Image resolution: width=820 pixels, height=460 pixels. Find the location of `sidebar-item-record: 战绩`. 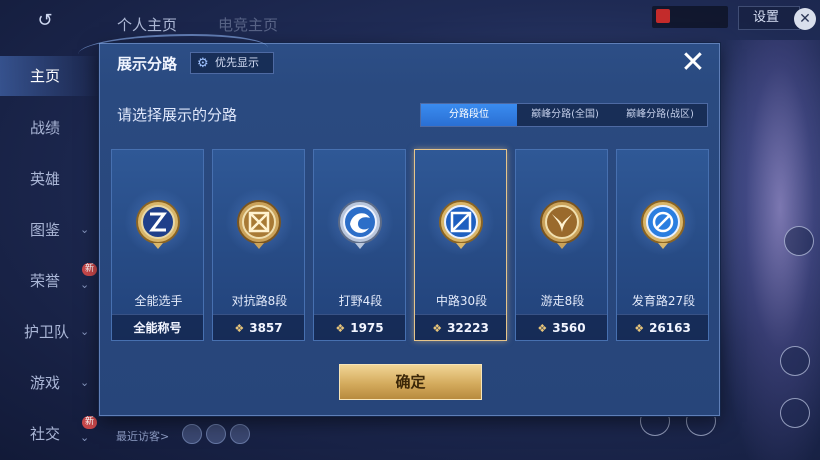

sidebar-item-record: 战绩 is located at coordinates (50, 128).